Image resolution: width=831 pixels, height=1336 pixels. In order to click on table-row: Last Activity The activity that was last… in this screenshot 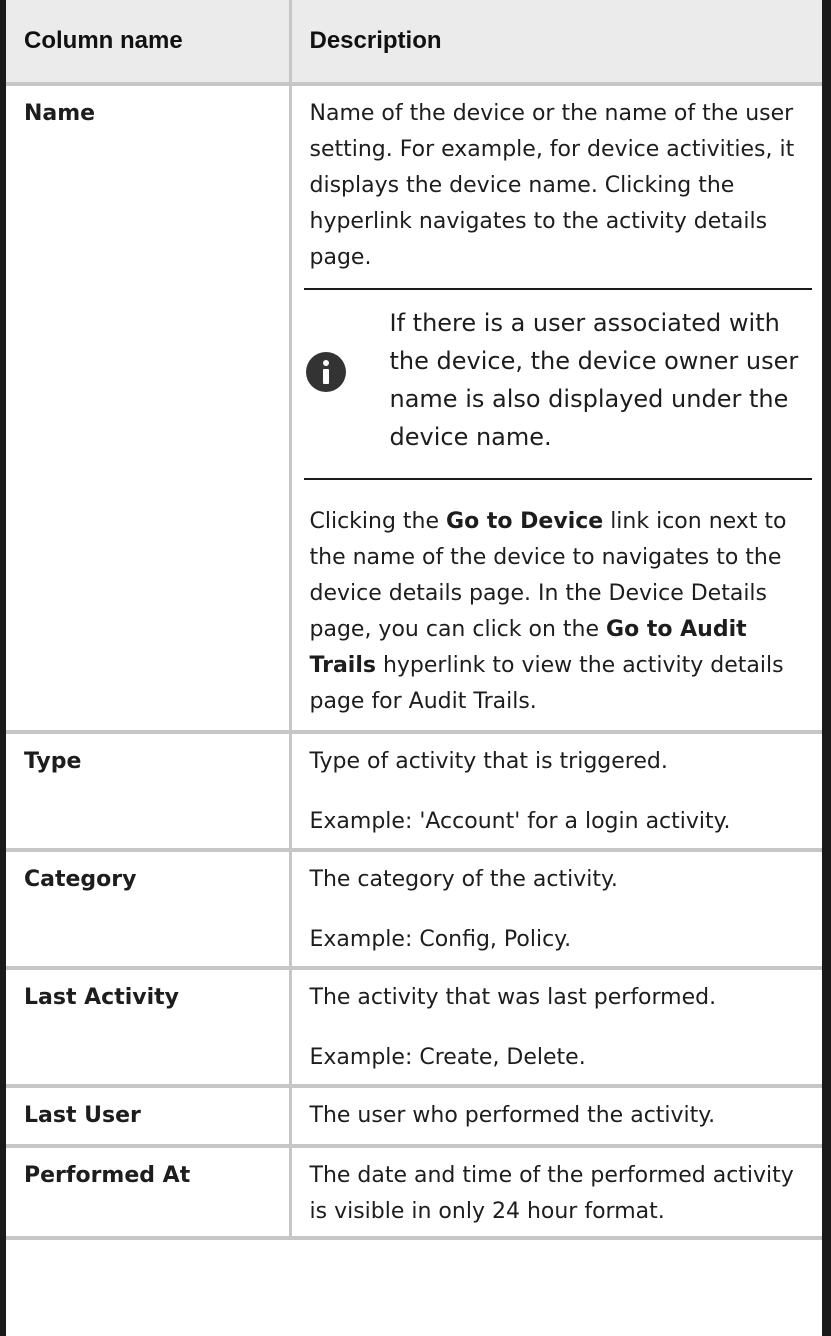, I will do `click(414, 1028)`.